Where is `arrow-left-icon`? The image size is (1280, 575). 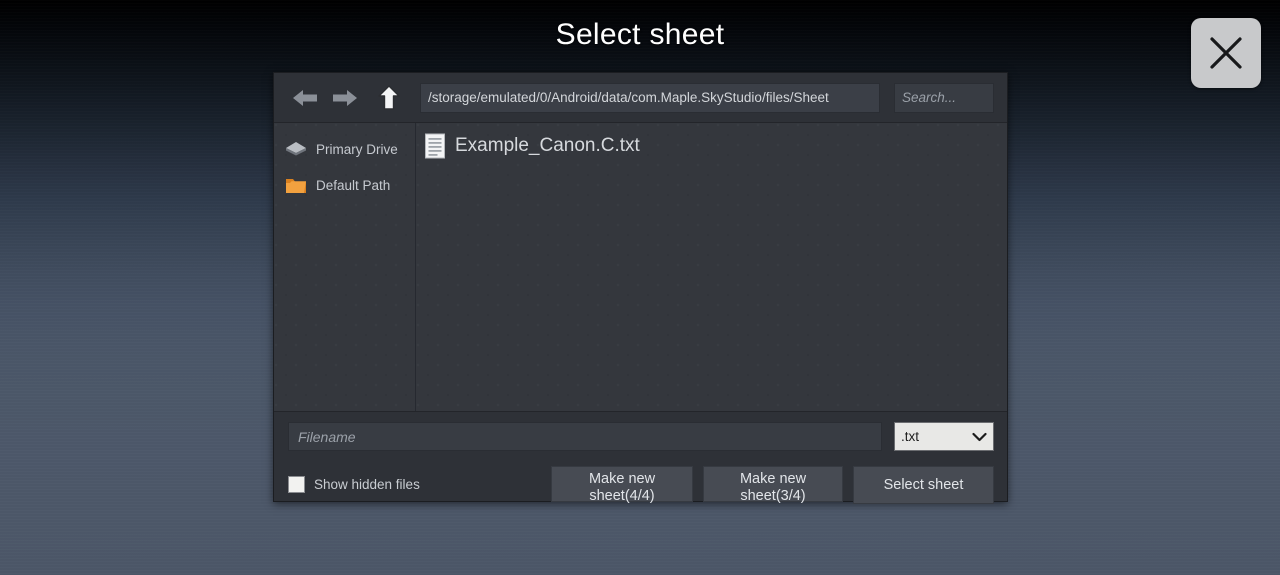 arrow-left-icon is located at coordinates (305, 97).